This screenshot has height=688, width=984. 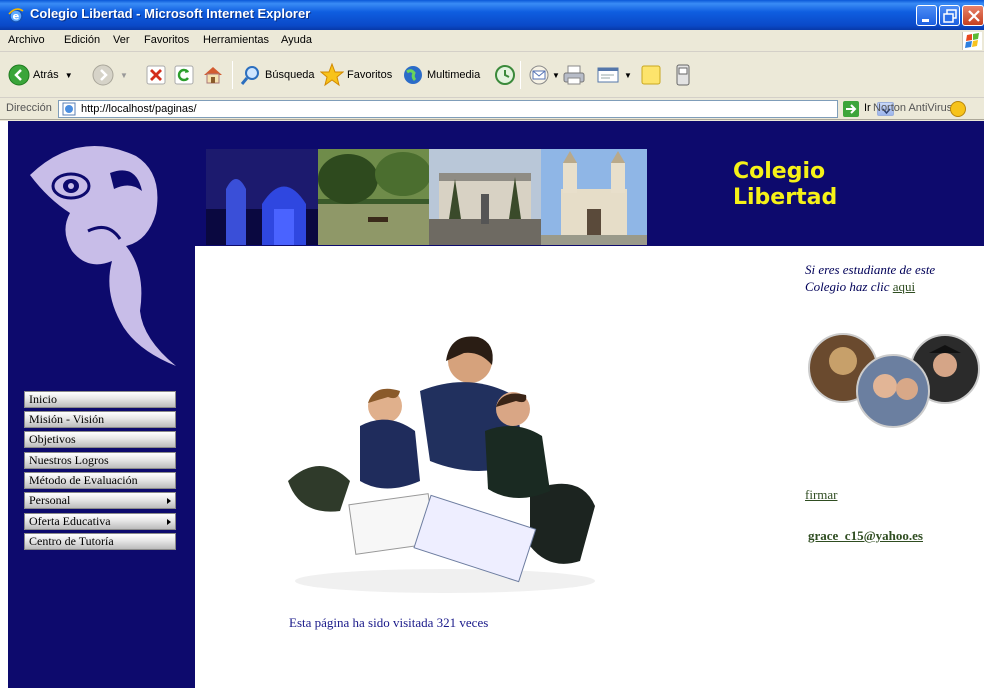 What do you see at coordinates (865, 536) in the screenshot?
I see `email-link: grace_c15@yahoo.es` at bounding box center [865, 536].